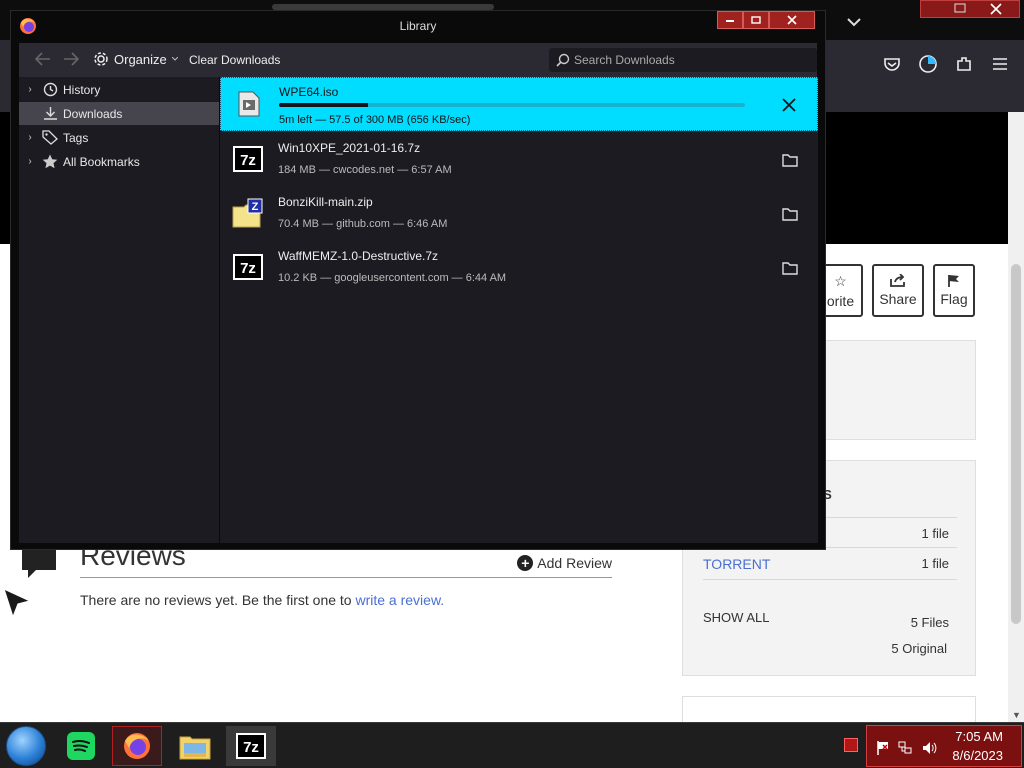 The height and width of the screenshot is (768, 1024). I want to click on window-title: Library, so click(418, 26).